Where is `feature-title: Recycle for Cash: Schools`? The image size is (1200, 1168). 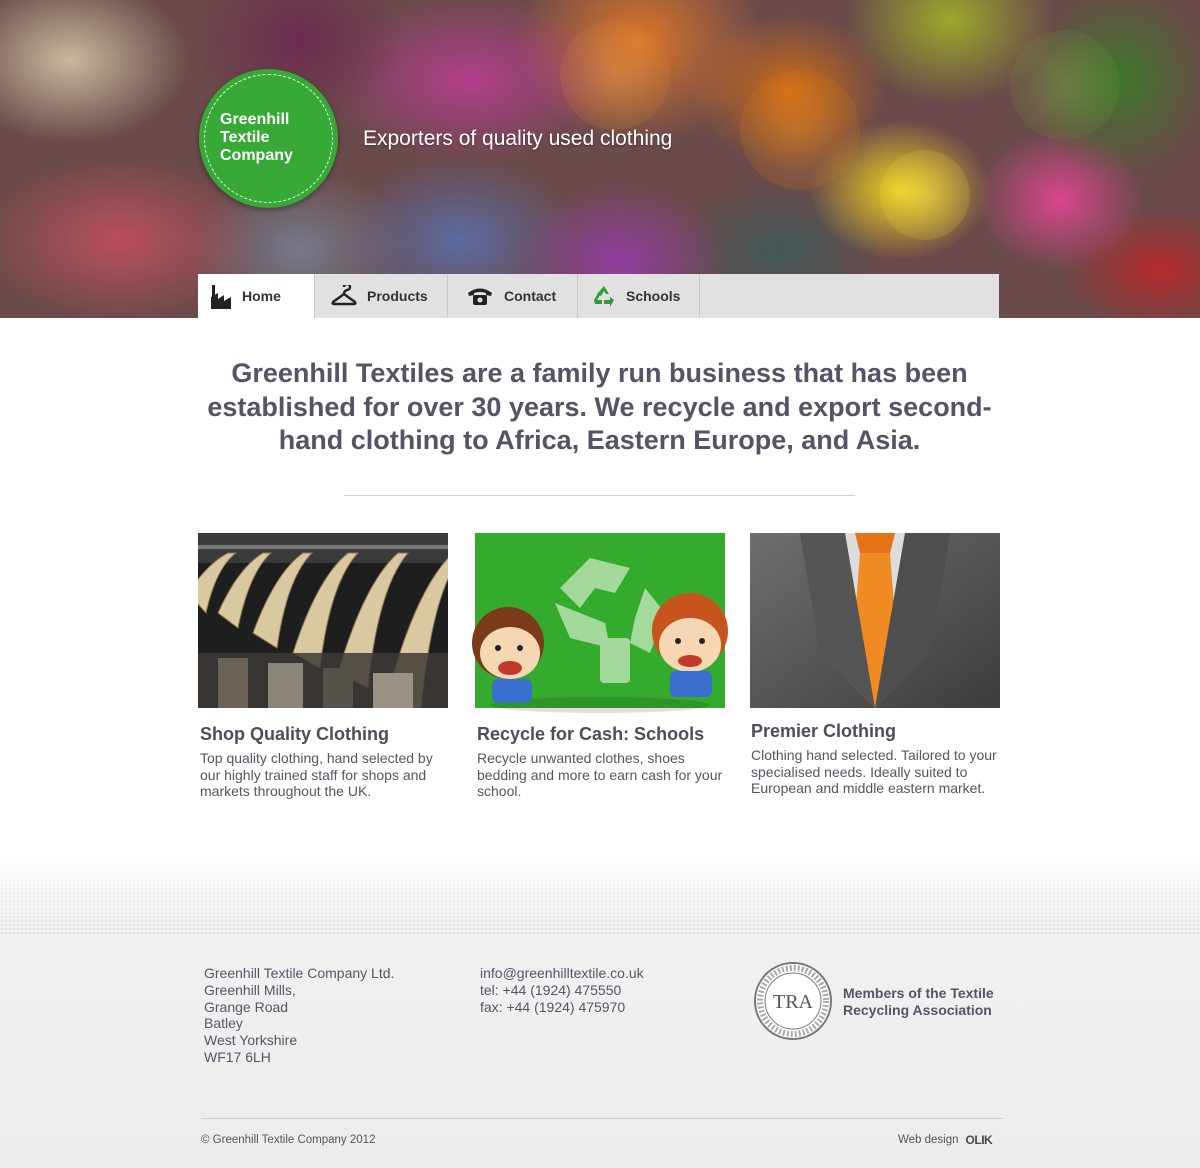 feature-title: Recycle for Cash: Schools is located at coordinates (590, 734).